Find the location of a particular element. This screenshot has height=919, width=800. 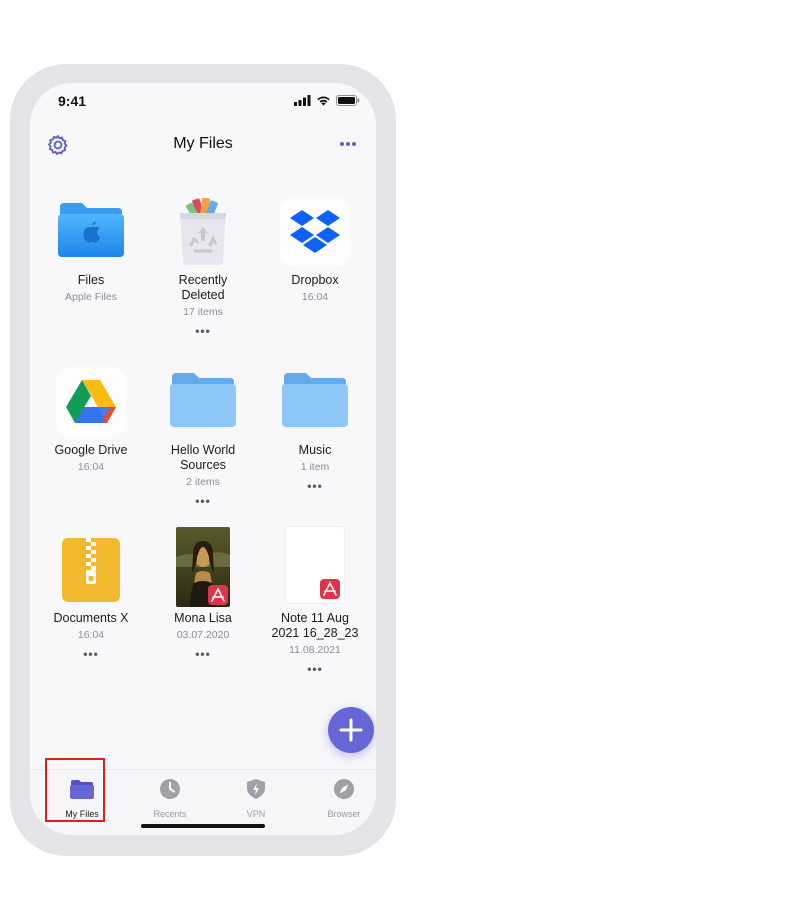

zip-archive-icon is located at coordinates (91, 570).